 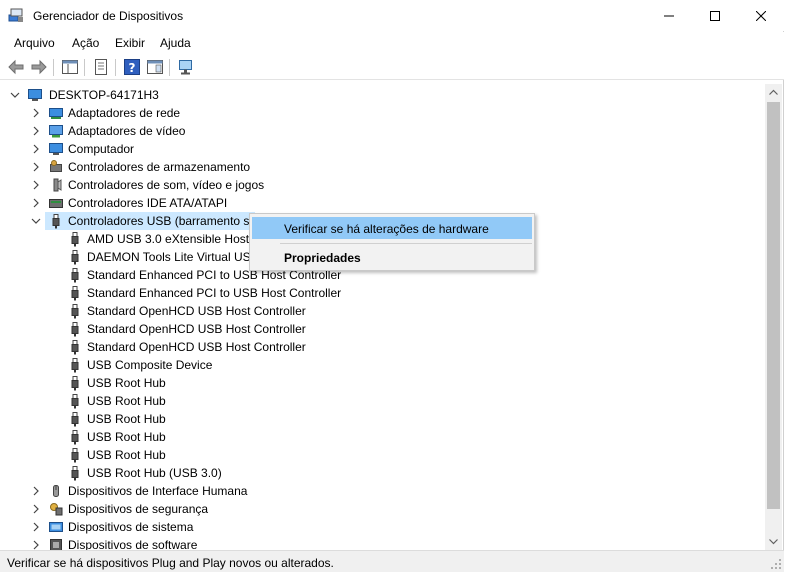 I want to click on software-icon, so click(x=56, y=544).